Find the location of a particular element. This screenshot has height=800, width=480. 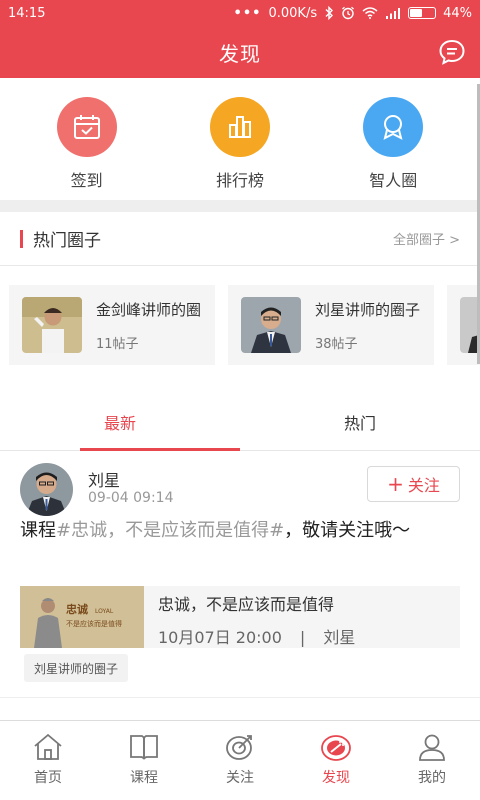

home-icon is located at coordinates (48, 746).